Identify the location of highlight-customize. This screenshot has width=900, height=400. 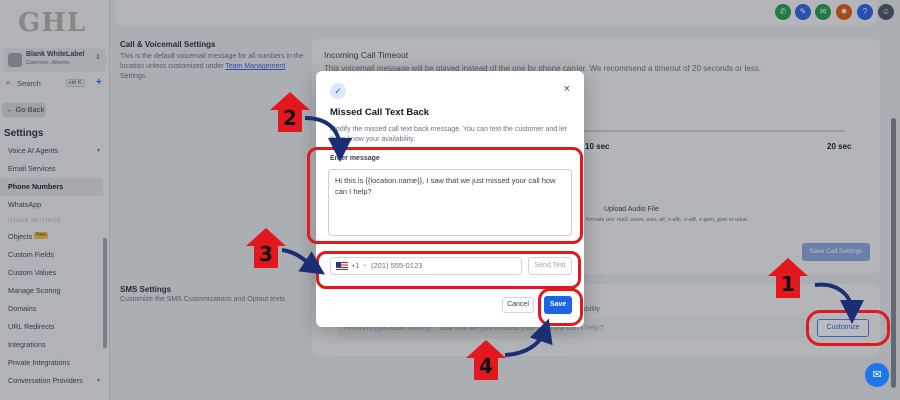
(848, 328).